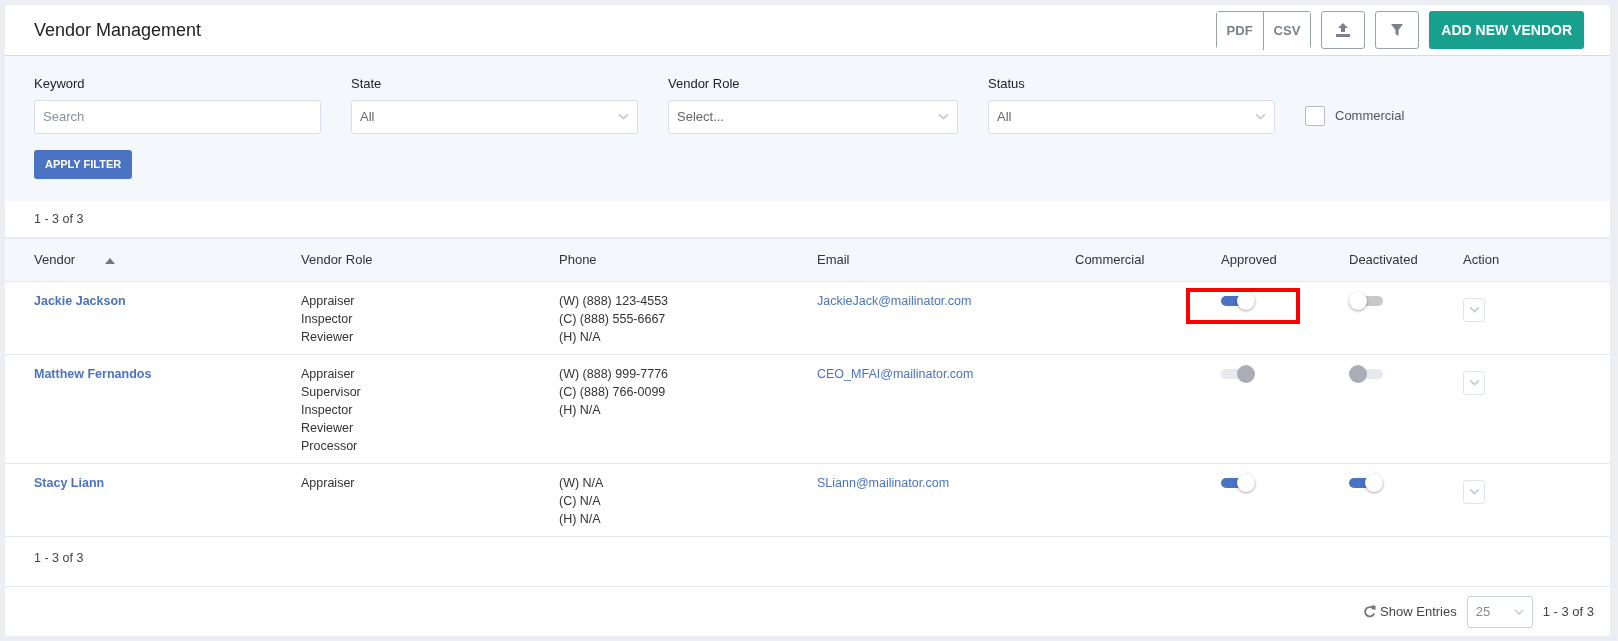  What do you see at coordinates (1418, 611) in the screenshot?
I see `show-entries-label: Show Entries` at bounding box center [1418, 611].